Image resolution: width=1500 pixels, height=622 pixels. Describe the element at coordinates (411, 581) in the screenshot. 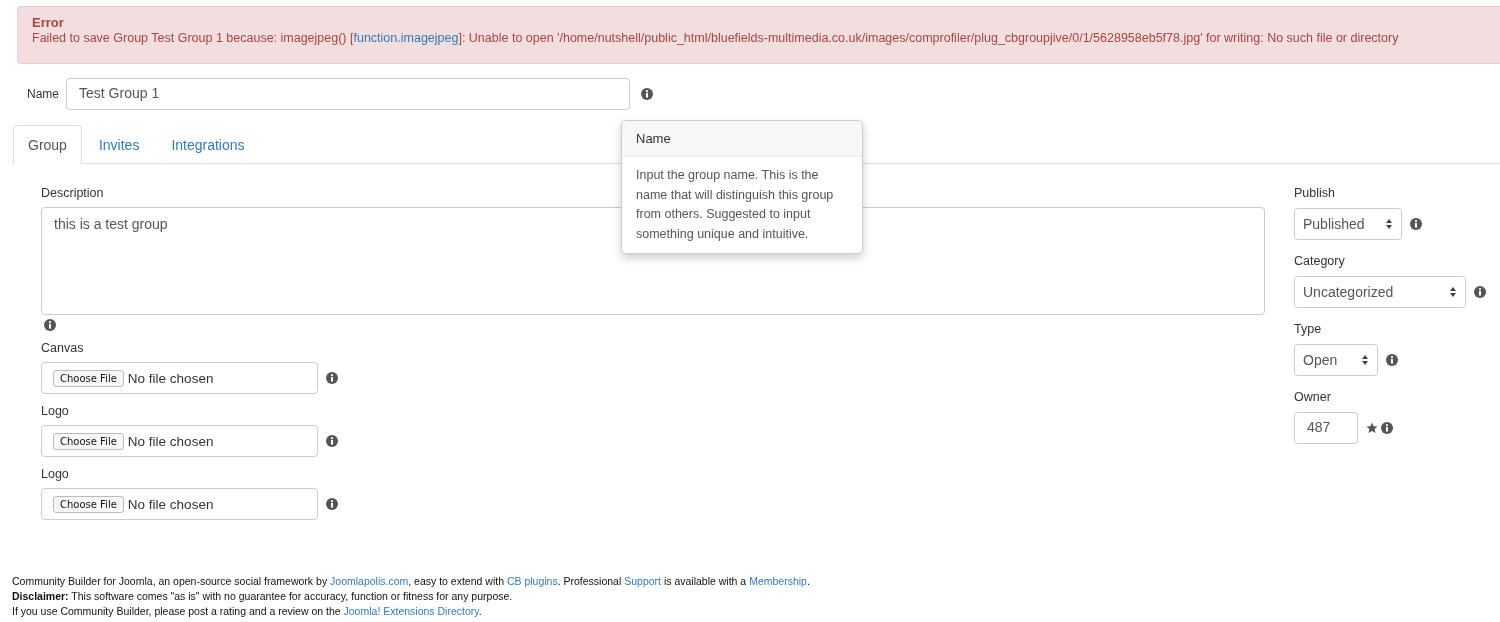

I see `footer-text: Community Builder for Joomla, an open-source social framework by Joomlapolis.com, easy to extend with CB plugins. Professional Support is available with a Membership.` at that location.